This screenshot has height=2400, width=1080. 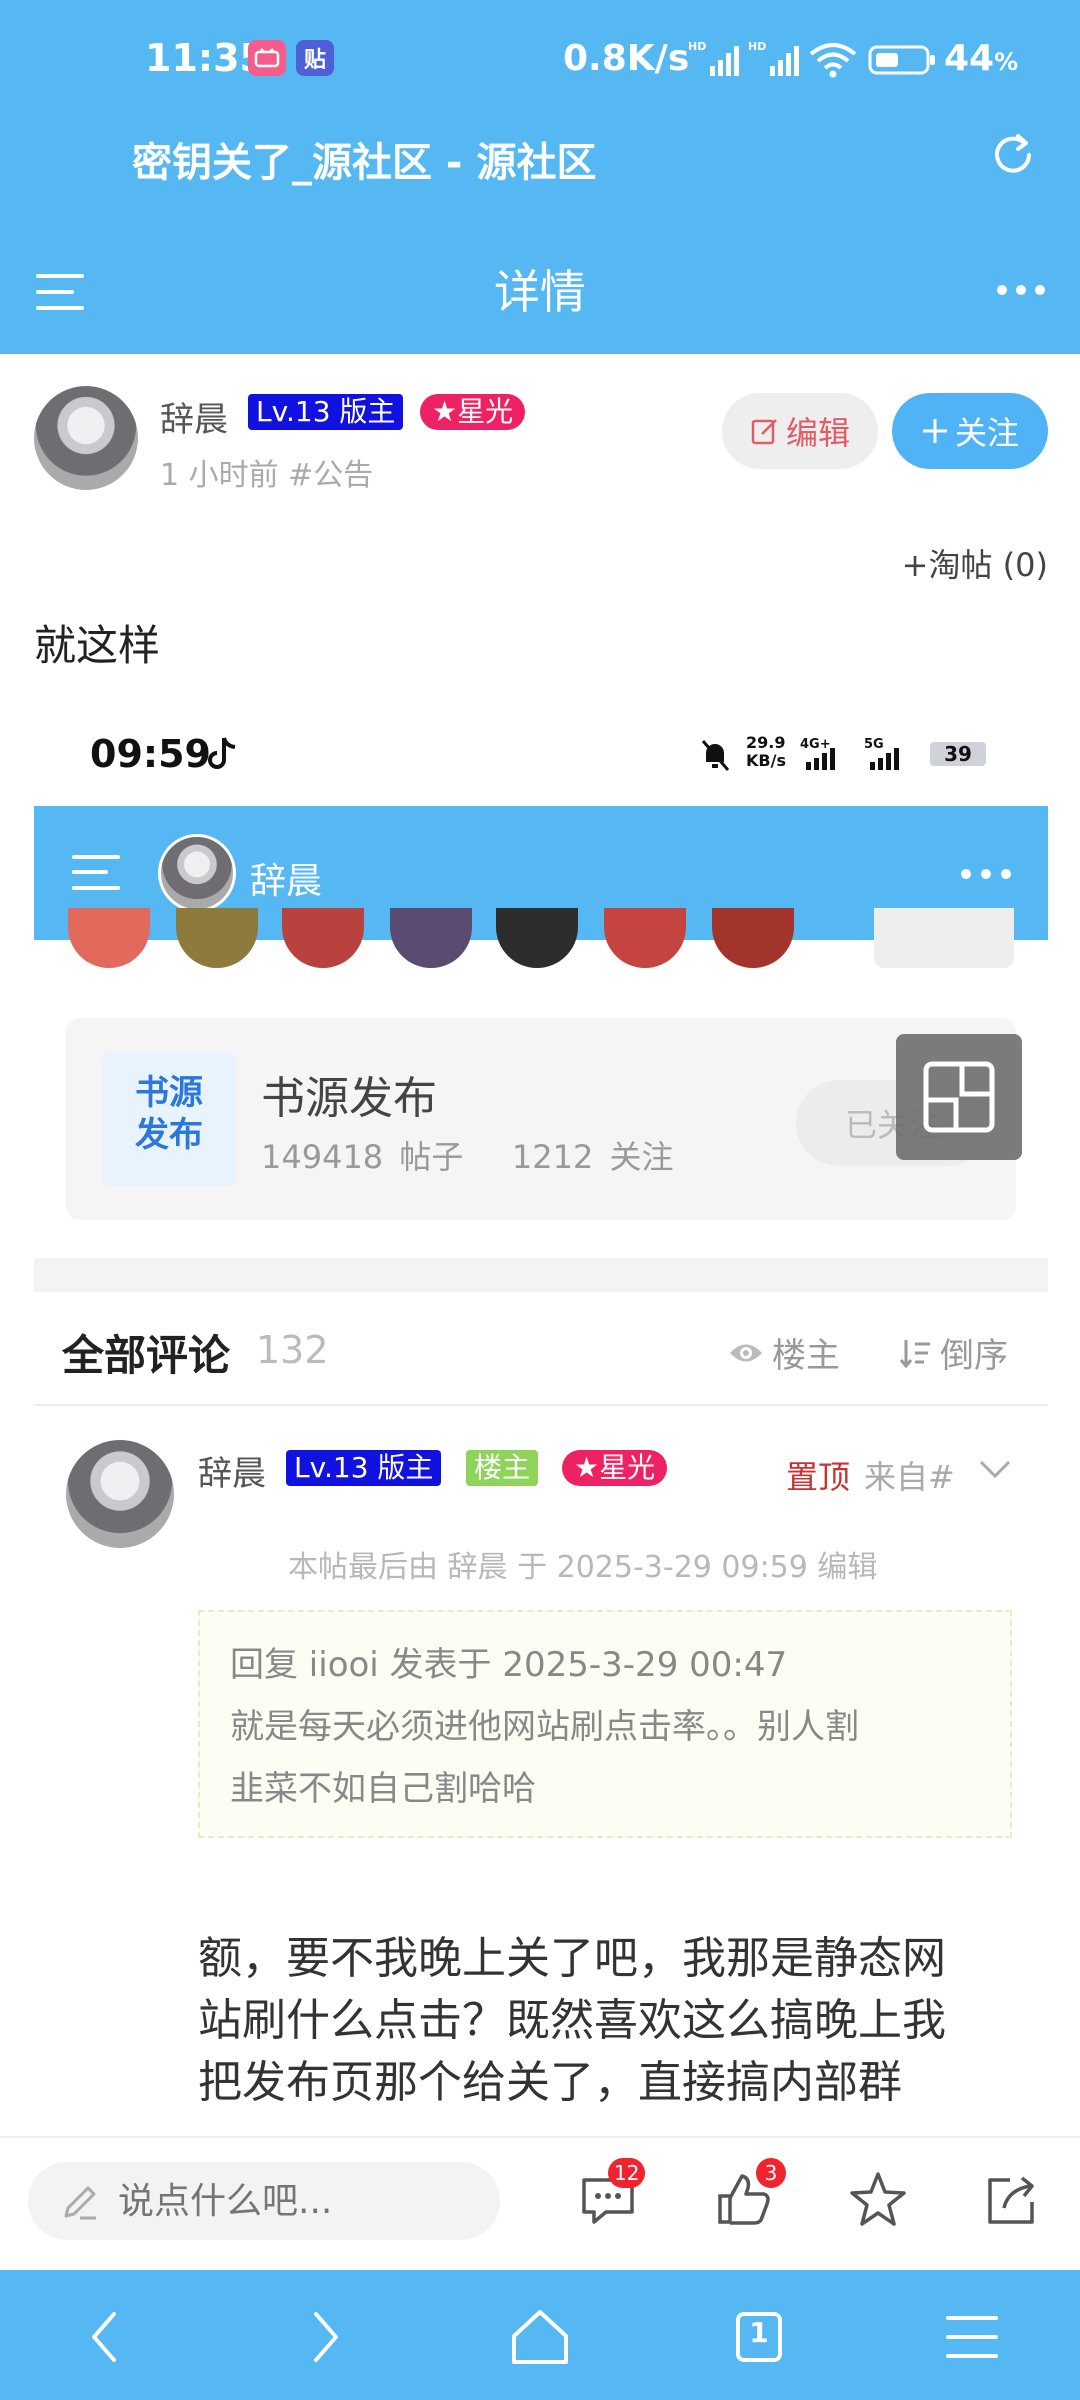 I want to click on commenter-level-tag: Lv.13 版主, so click(x=364, y=1468).